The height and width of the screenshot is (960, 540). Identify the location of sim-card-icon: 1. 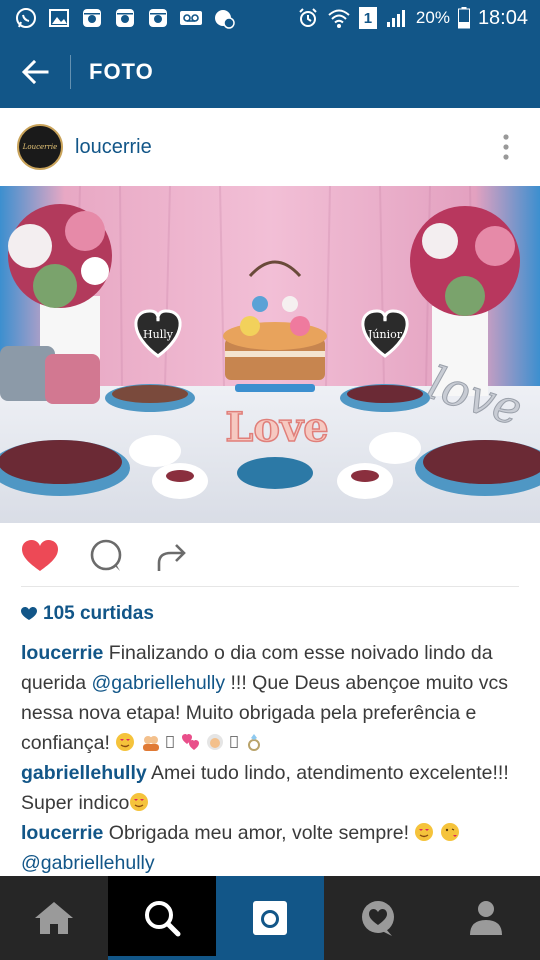
(368, 18).